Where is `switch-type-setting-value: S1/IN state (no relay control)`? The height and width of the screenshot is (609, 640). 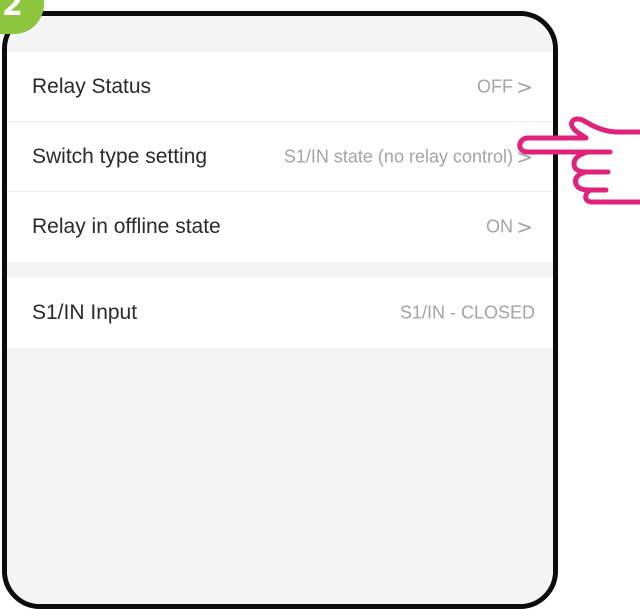
switch-type-setting-value: S1/IN state (no relay control) is located at coordinates (398, 156).